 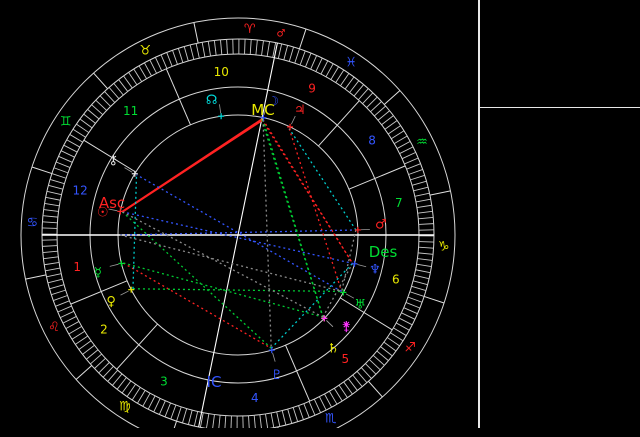 What do you see at coordinates (125, 293) in the screenshot?
I see `venus-pointer-line` at bounding box center [125, 293].